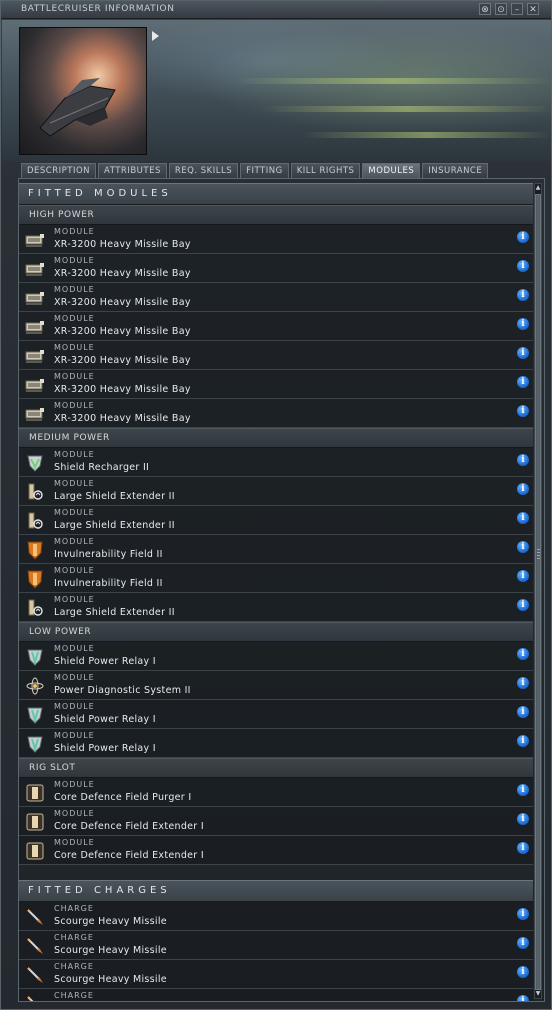 The height and width of the screenshot is (1010, 552). What do you see at coordinates (35, 550) in the screenshot?
I see `invulnerability-field-icon` at bounding box center [35, 550].